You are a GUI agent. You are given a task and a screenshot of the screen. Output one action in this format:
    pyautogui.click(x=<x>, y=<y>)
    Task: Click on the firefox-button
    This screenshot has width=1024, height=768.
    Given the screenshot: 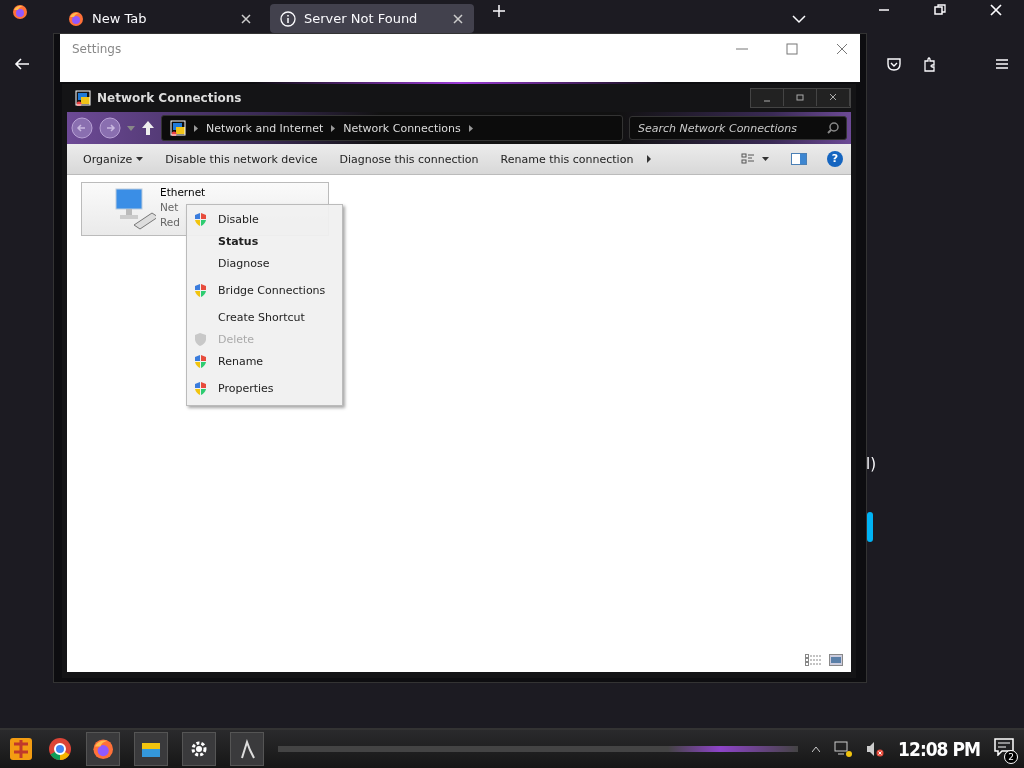 What is the action you would take?
    pyautogui.click(x=103, y=749)
    